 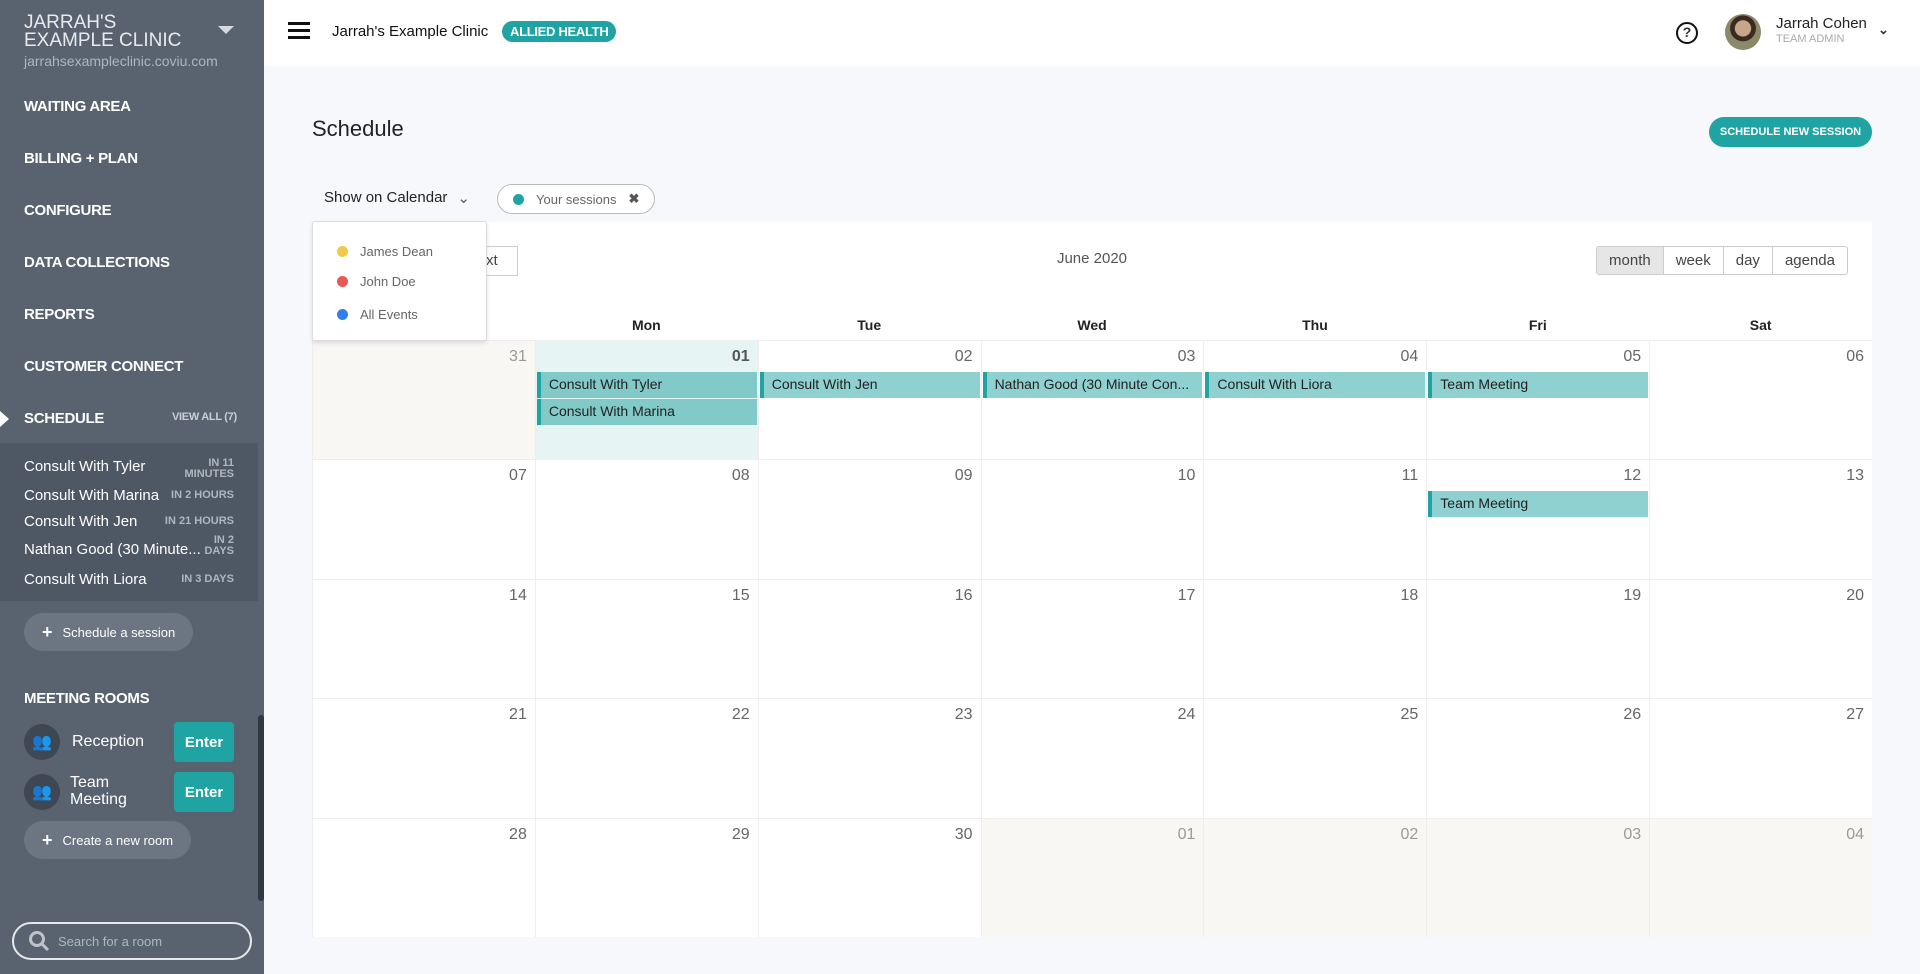 What do you see at coordinates (1092, 638) in the screenshot?
I see `day-cell: 17` at bounding box center [1092, 638].